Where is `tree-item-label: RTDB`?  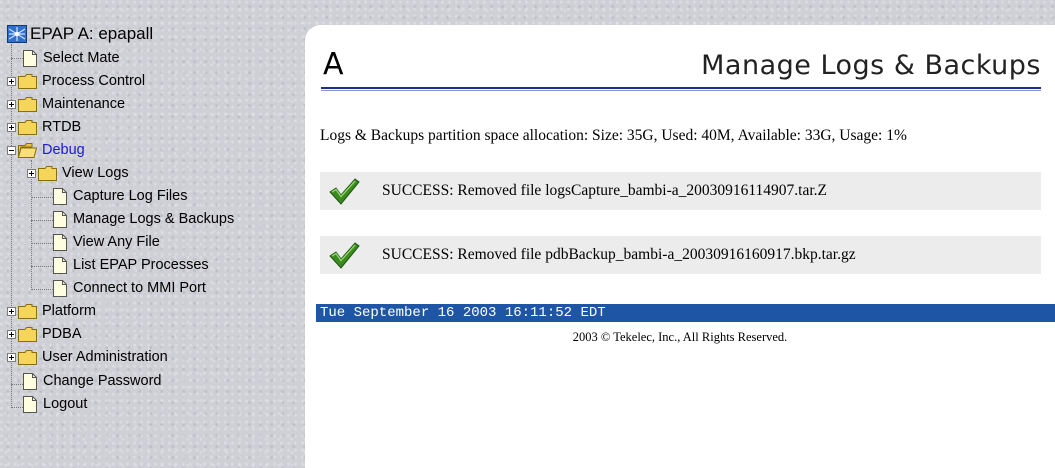 tree-item-label: RTDB is located at coordinates (62, 127).